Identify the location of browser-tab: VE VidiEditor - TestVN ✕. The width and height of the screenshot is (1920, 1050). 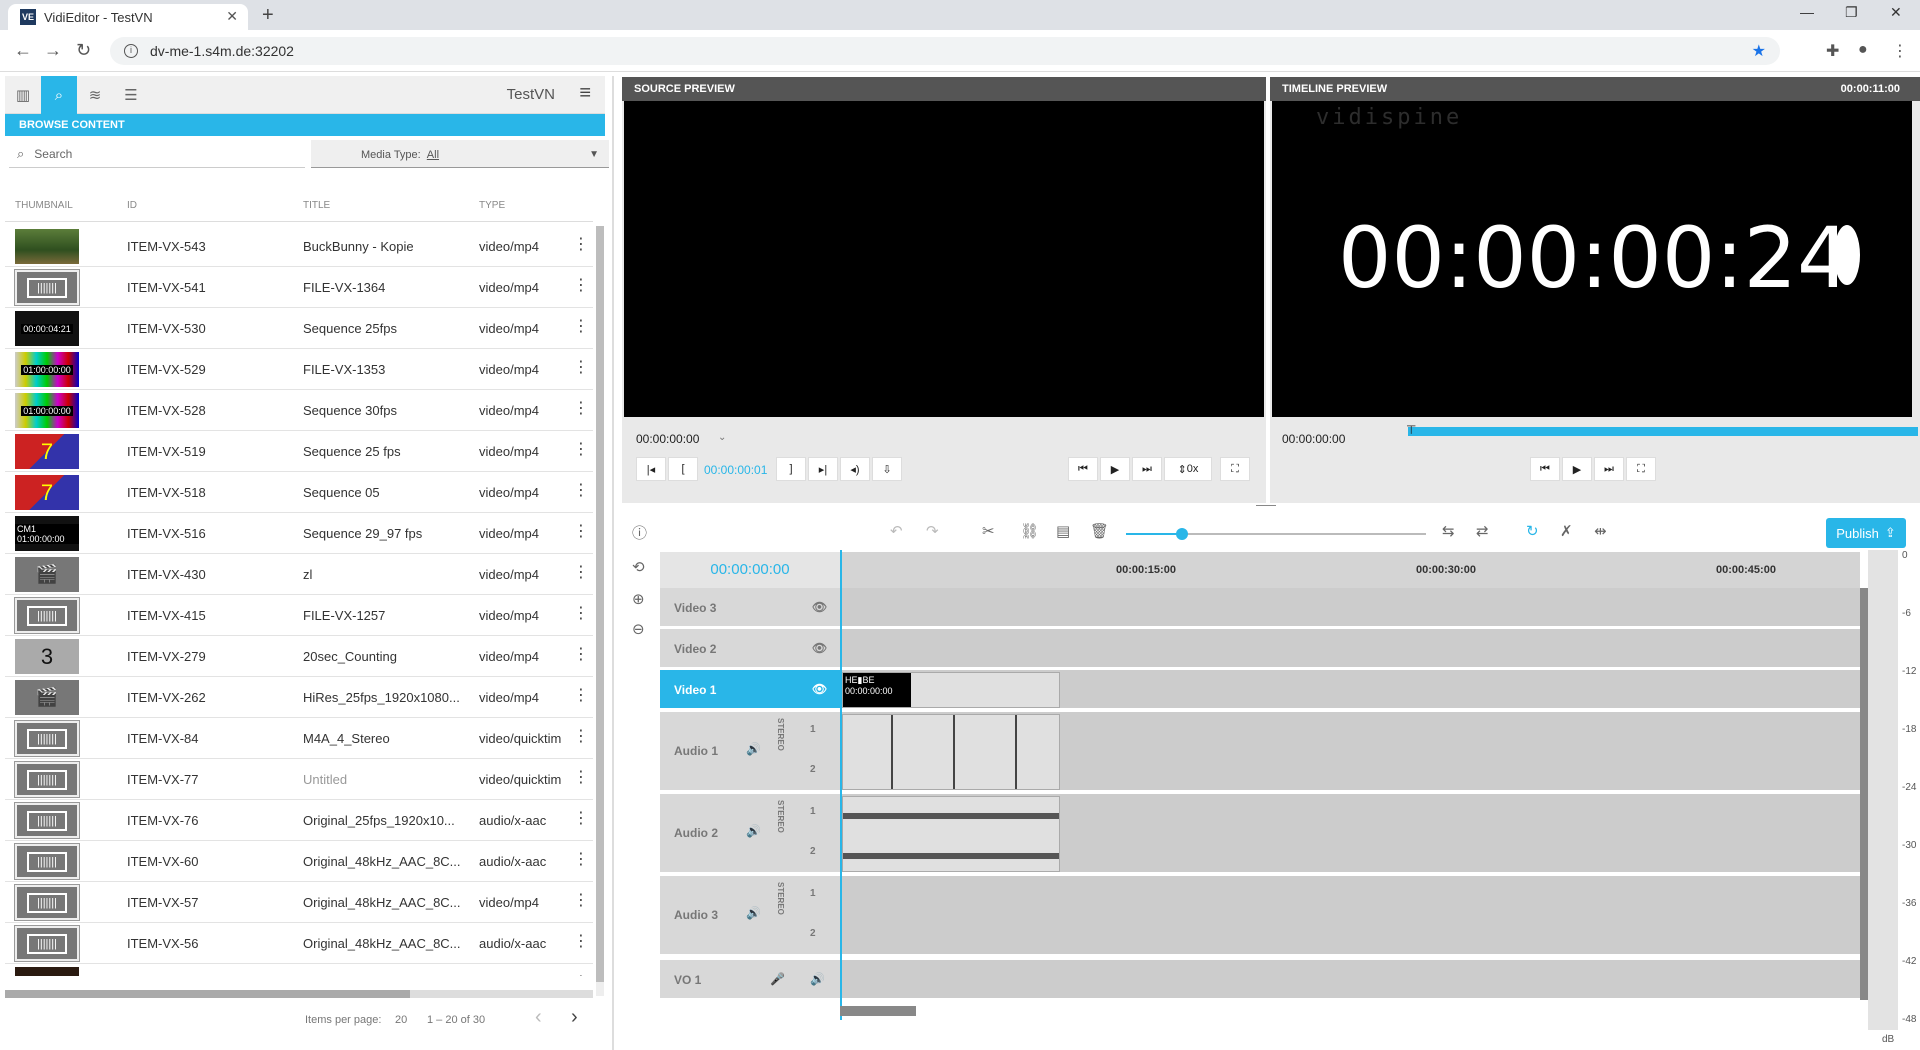
(128, 17).